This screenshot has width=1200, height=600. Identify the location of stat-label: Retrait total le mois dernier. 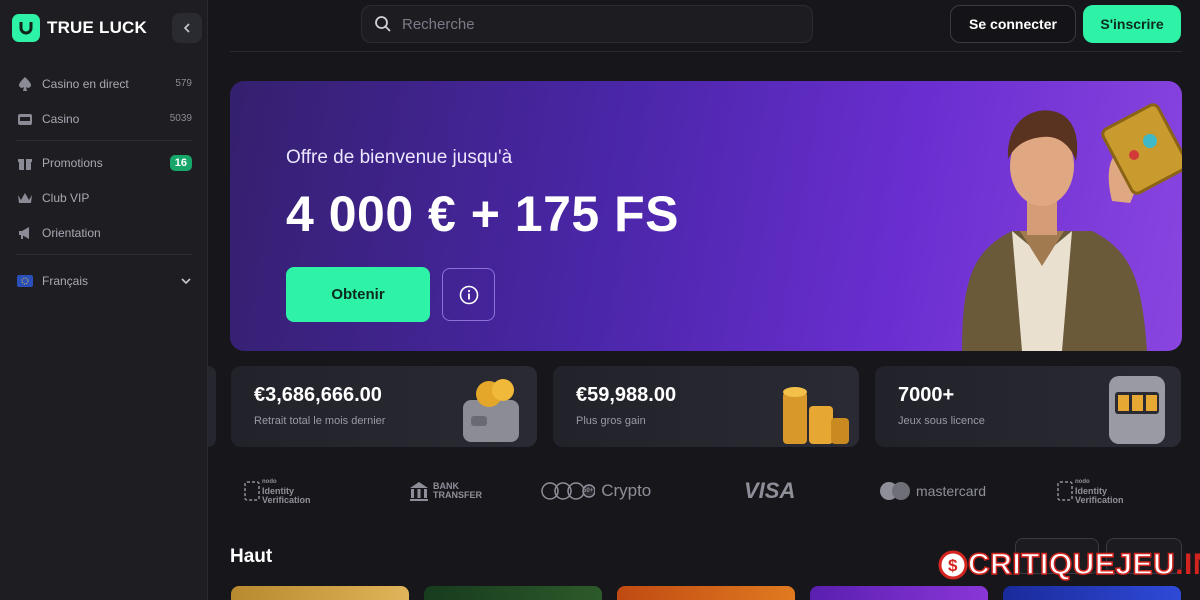
(320, 421).